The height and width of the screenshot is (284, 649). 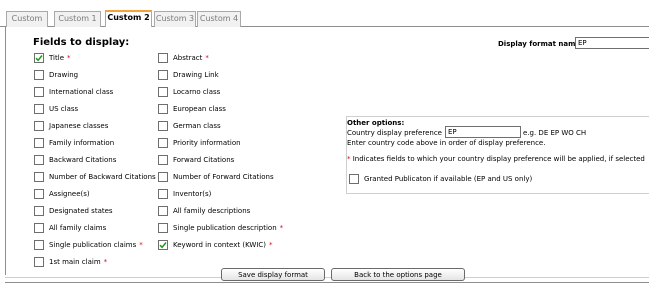 I want to click on field-option: 1st main claim *, so click(x=70, y=262).